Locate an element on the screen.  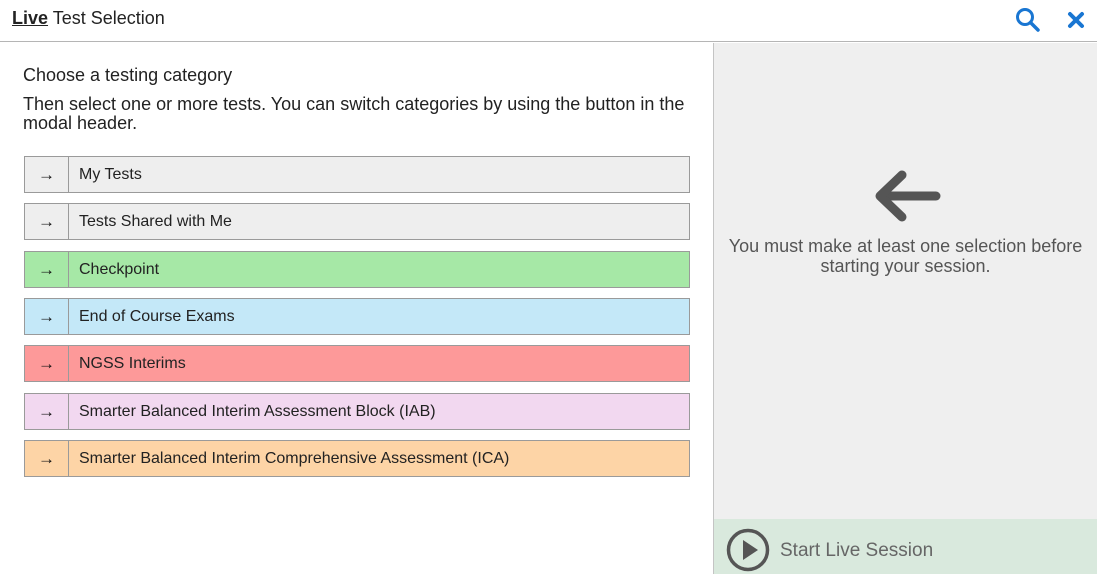
category-label: My Tests is located at coordinates (110, 174).